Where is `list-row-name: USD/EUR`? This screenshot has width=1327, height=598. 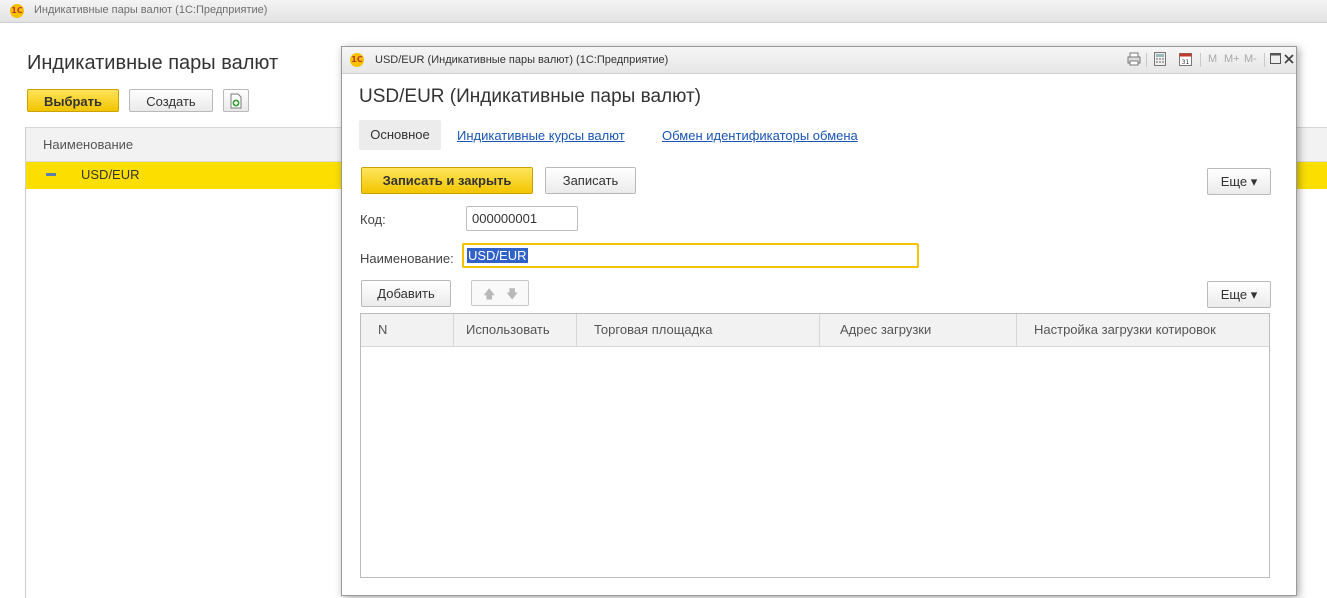 list-row-name: USD/EUR is located at coordinates (110, 174).